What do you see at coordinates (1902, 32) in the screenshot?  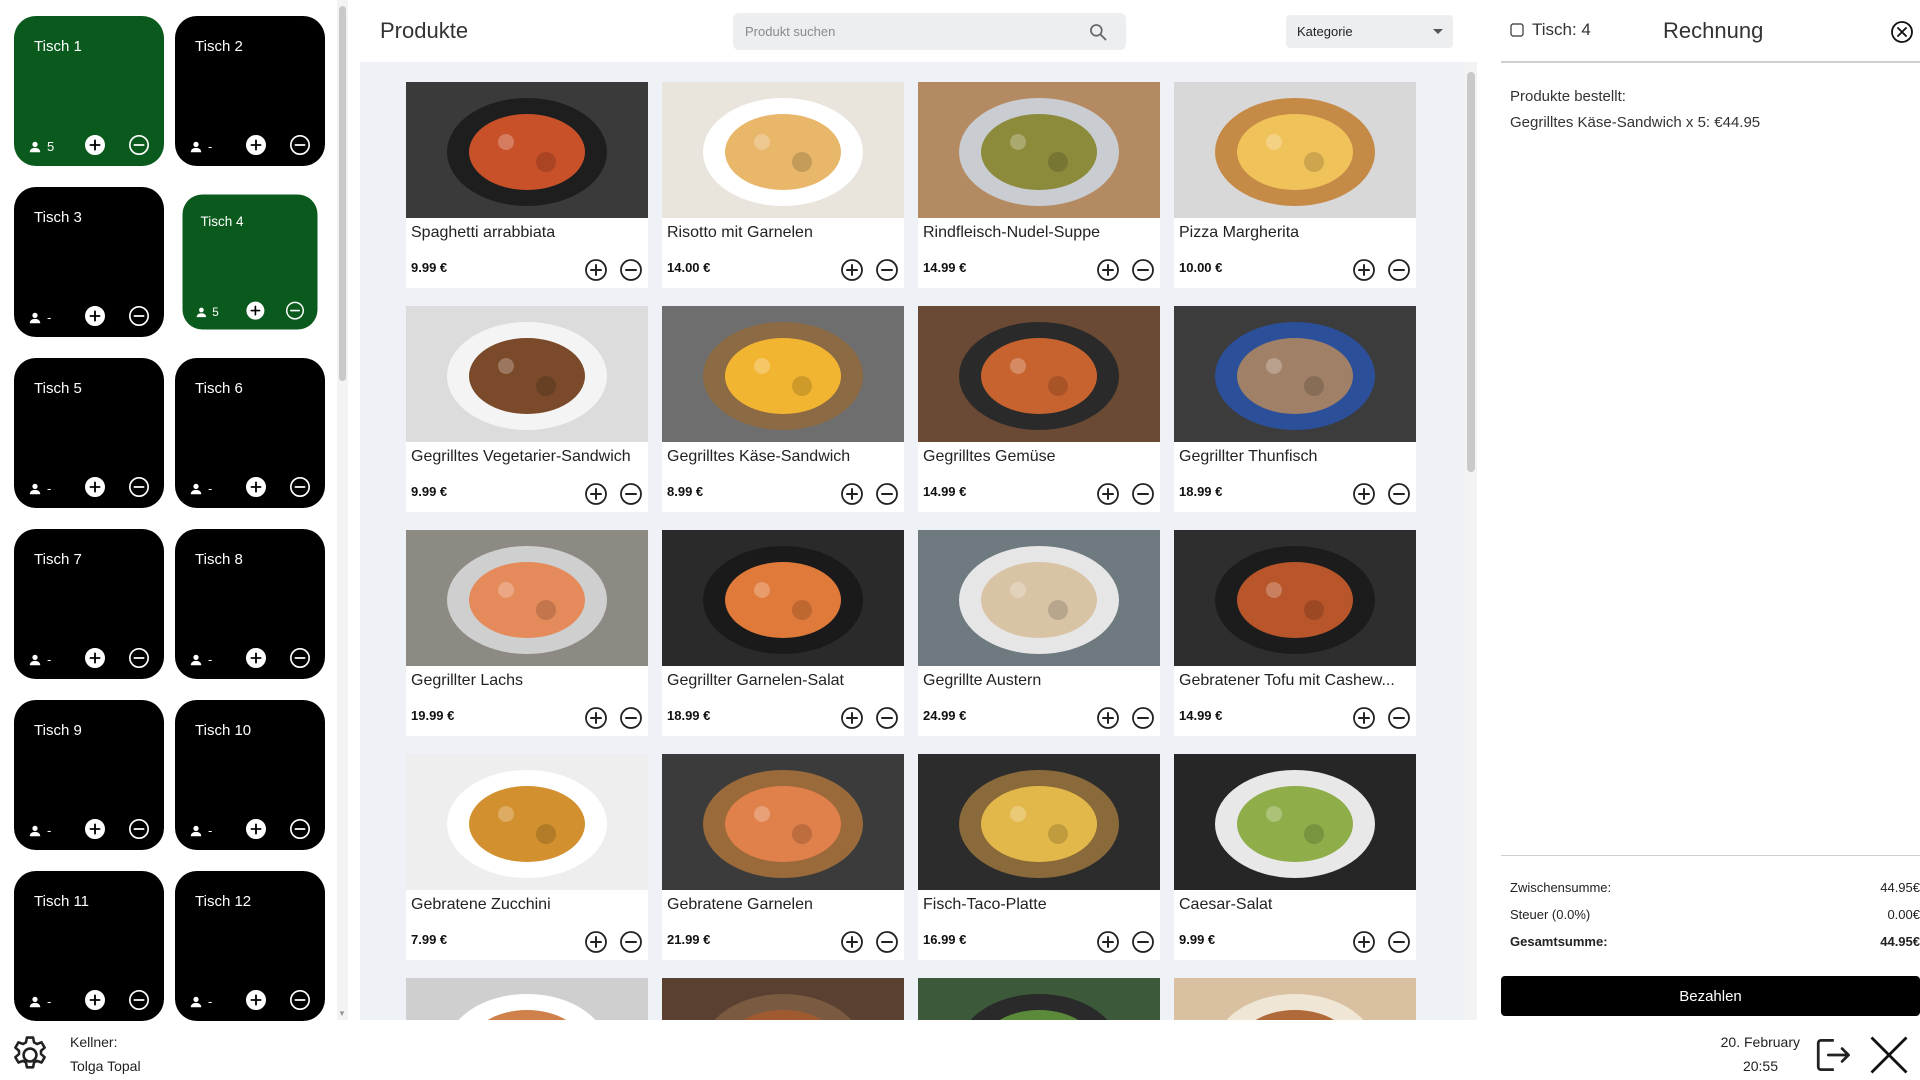 I see `circle-x-icon` at bounding box center [1902, 32].